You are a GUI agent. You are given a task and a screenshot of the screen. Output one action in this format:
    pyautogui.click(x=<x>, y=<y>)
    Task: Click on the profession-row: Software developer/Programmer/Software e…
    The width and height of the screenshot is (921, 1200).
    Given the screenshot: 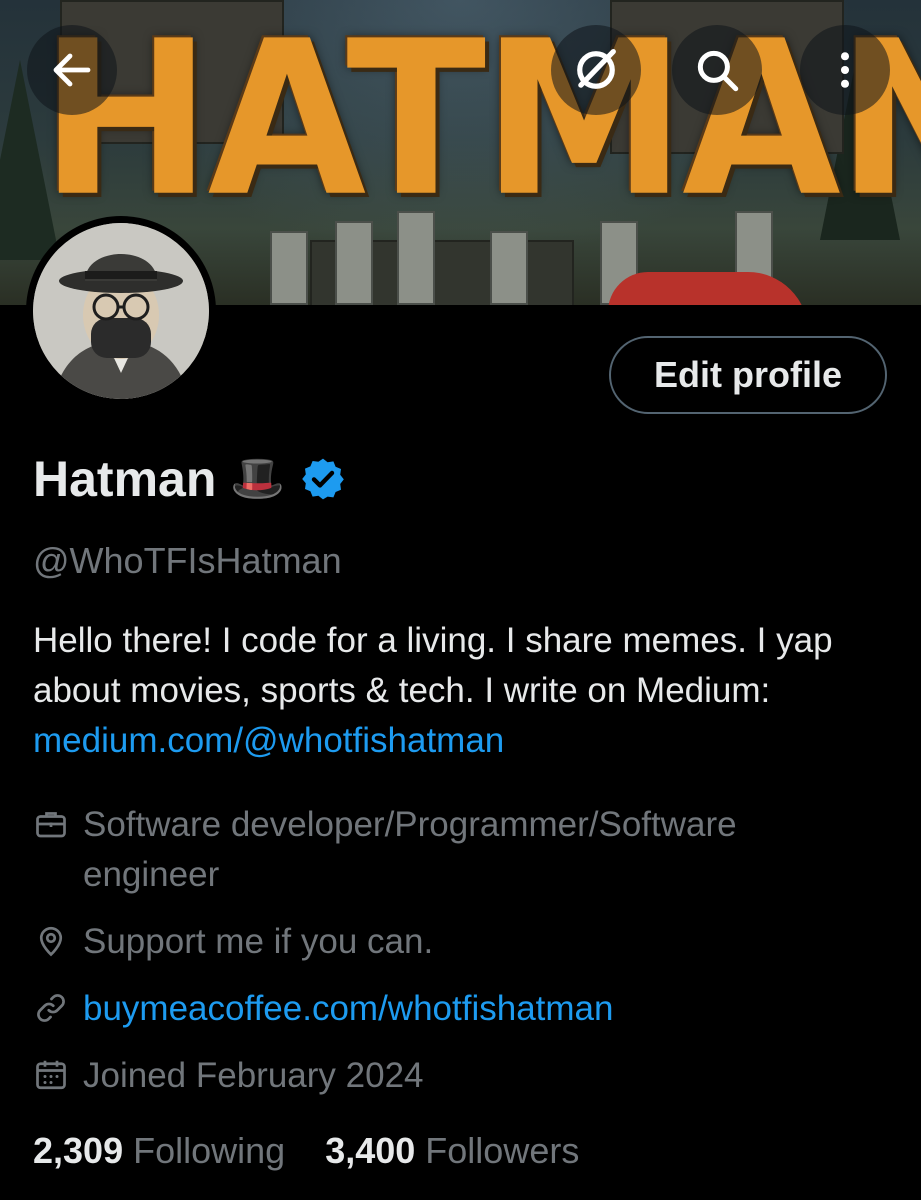 What is the action you would take?
    pyautogui.click(x=438, y=850)
    